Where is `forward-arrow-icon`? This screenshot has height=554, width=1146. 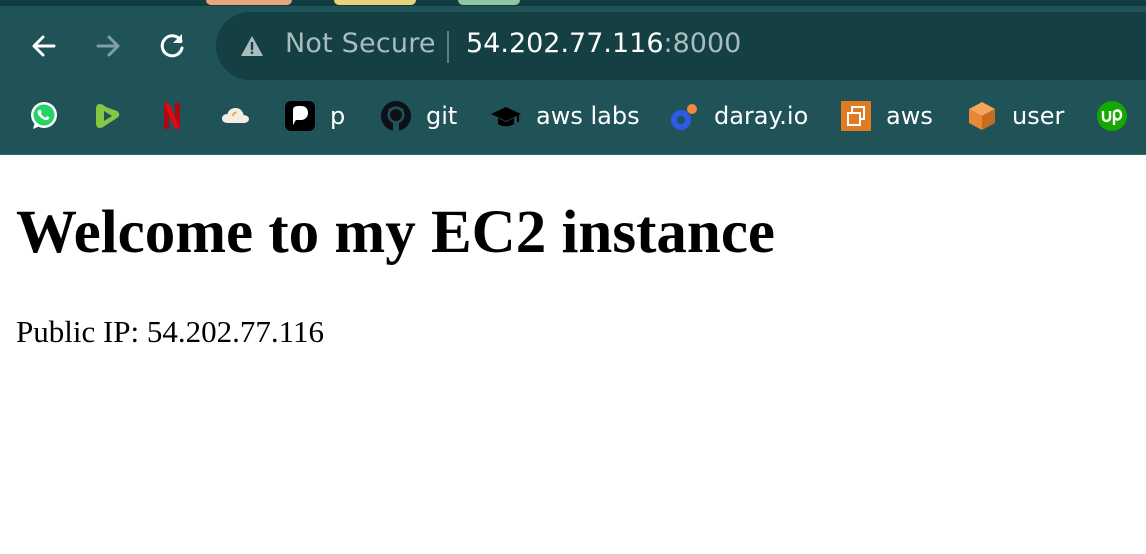
forward-arrow-icon is located at coordinates (108, 46).